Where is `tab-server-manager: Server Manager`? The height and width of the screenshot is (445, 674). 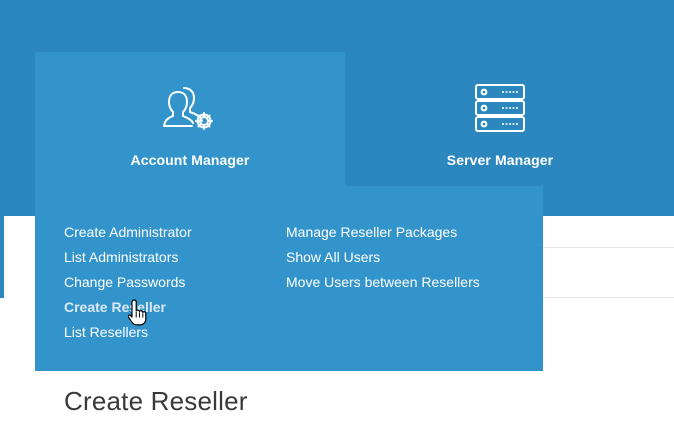
tab-server-manager: Server Manager is located at coordinates (500, 121).